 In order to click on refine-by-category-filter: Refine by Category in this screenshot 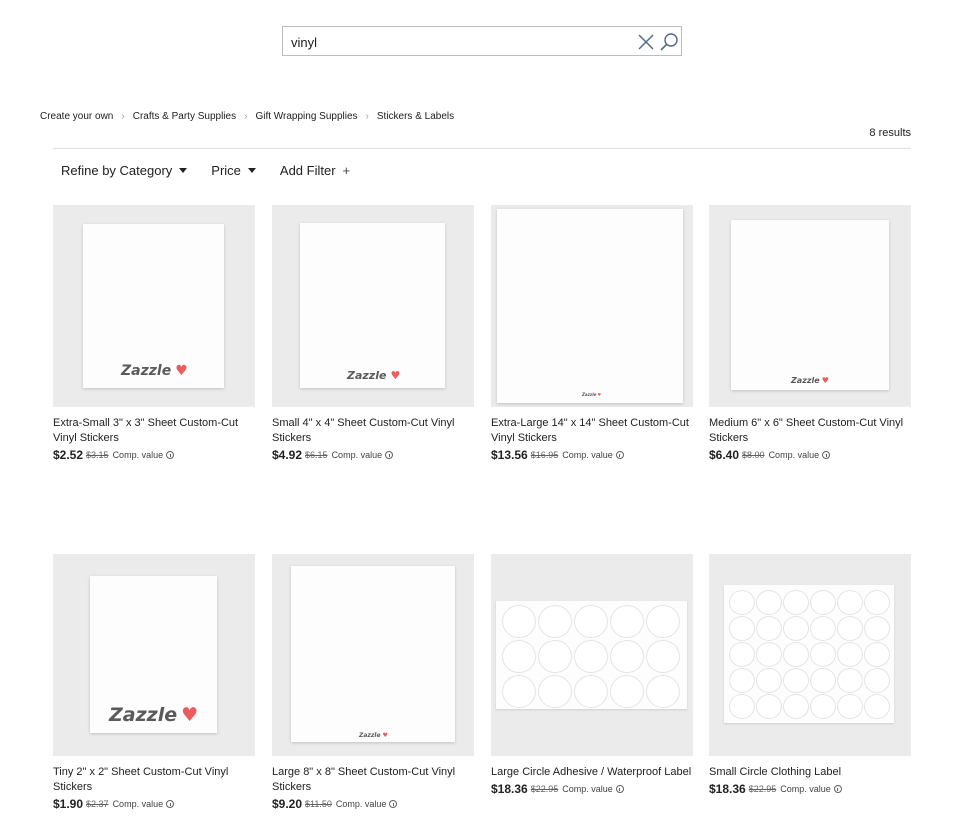, I will do `click(124, 170)`.